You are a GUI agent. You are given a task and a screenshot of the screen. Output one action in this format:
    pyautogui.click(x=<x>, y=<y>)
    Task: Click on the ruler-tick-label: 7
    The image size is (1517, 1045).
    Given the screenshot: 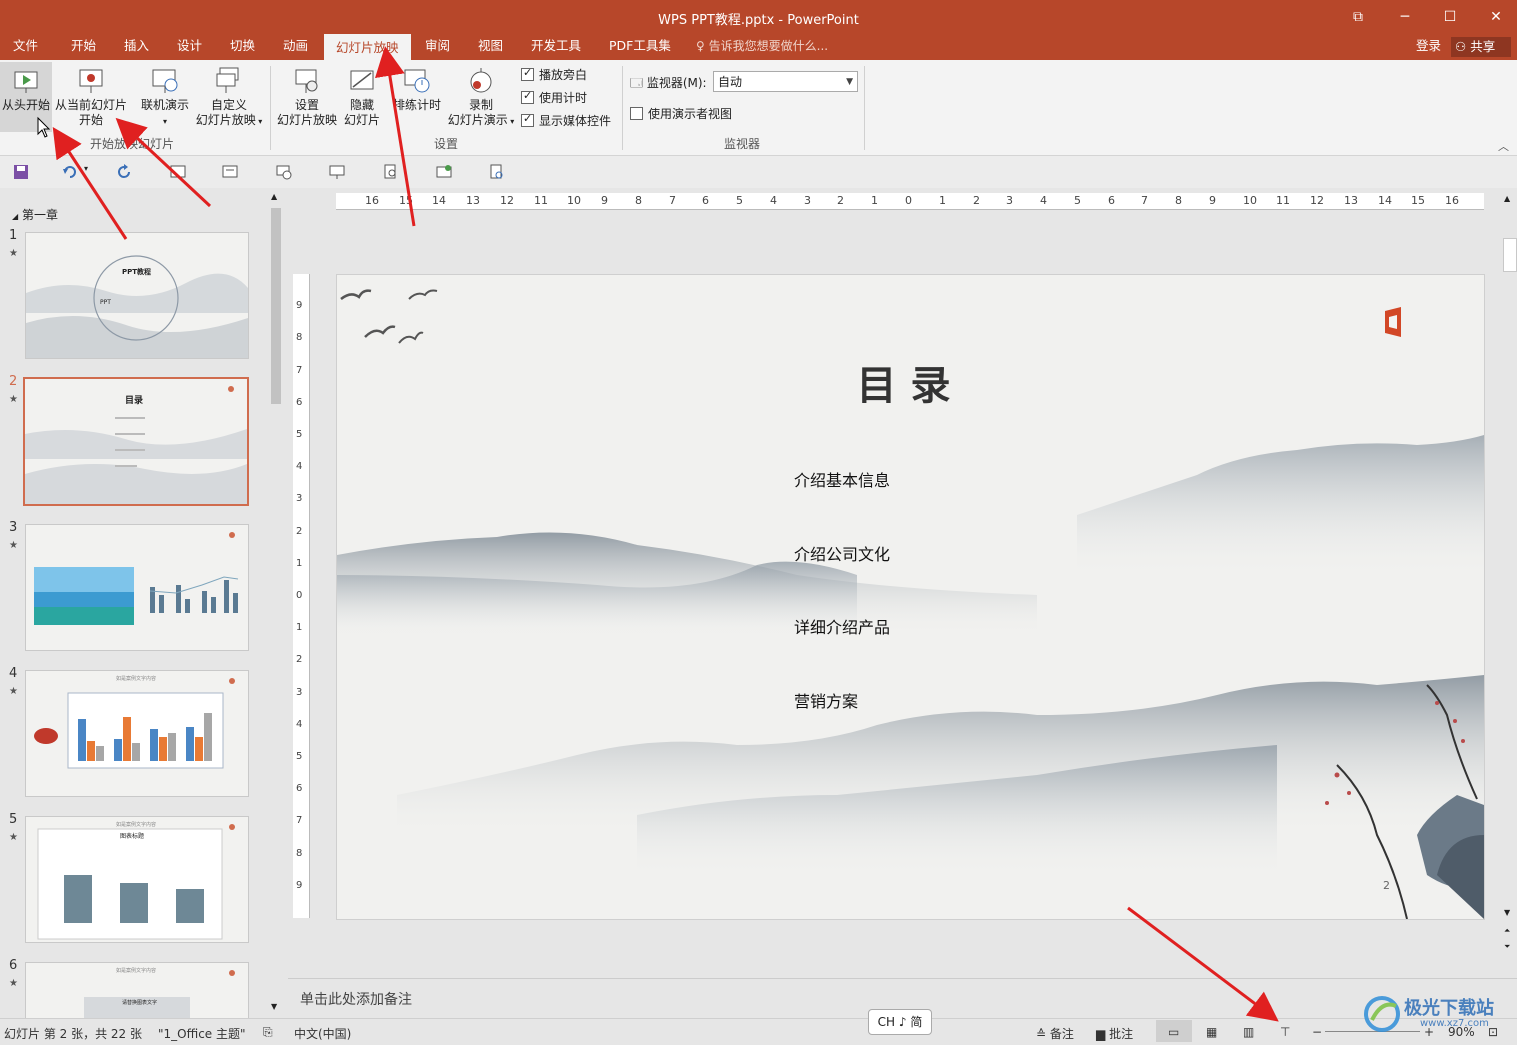 What is the action you would take?
    pyautogui.click(x=299, y=370)
    